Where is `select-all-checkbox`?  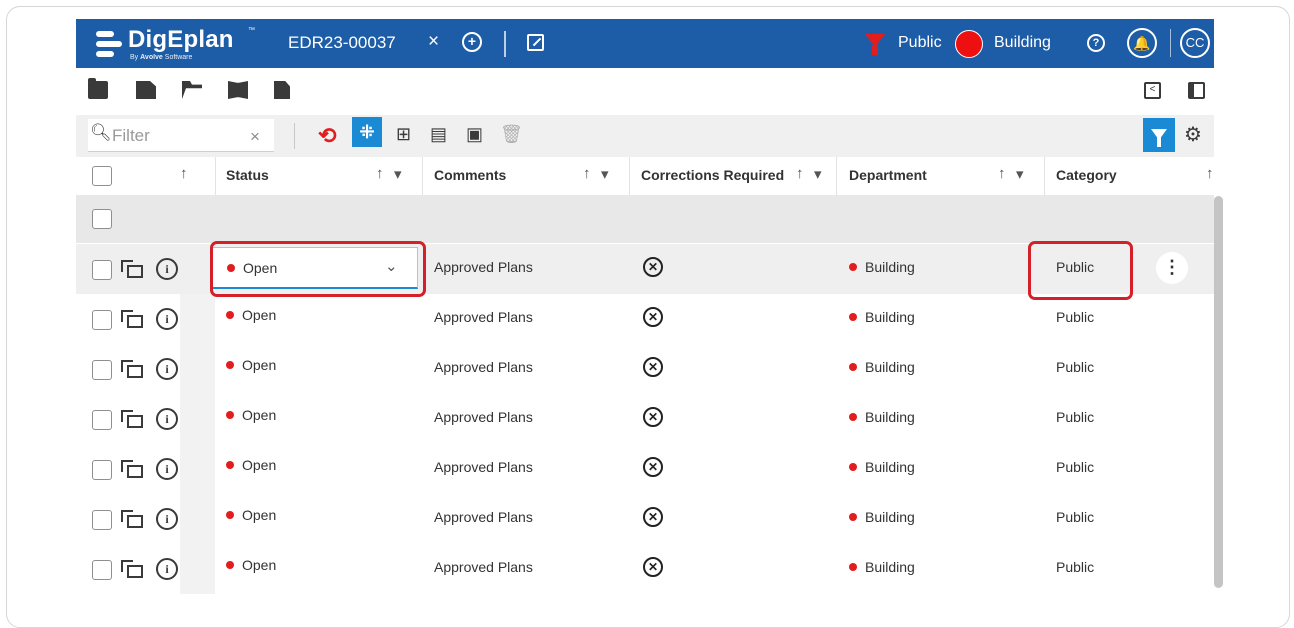 select-all-checkbox is located at coordinates (102, 176).